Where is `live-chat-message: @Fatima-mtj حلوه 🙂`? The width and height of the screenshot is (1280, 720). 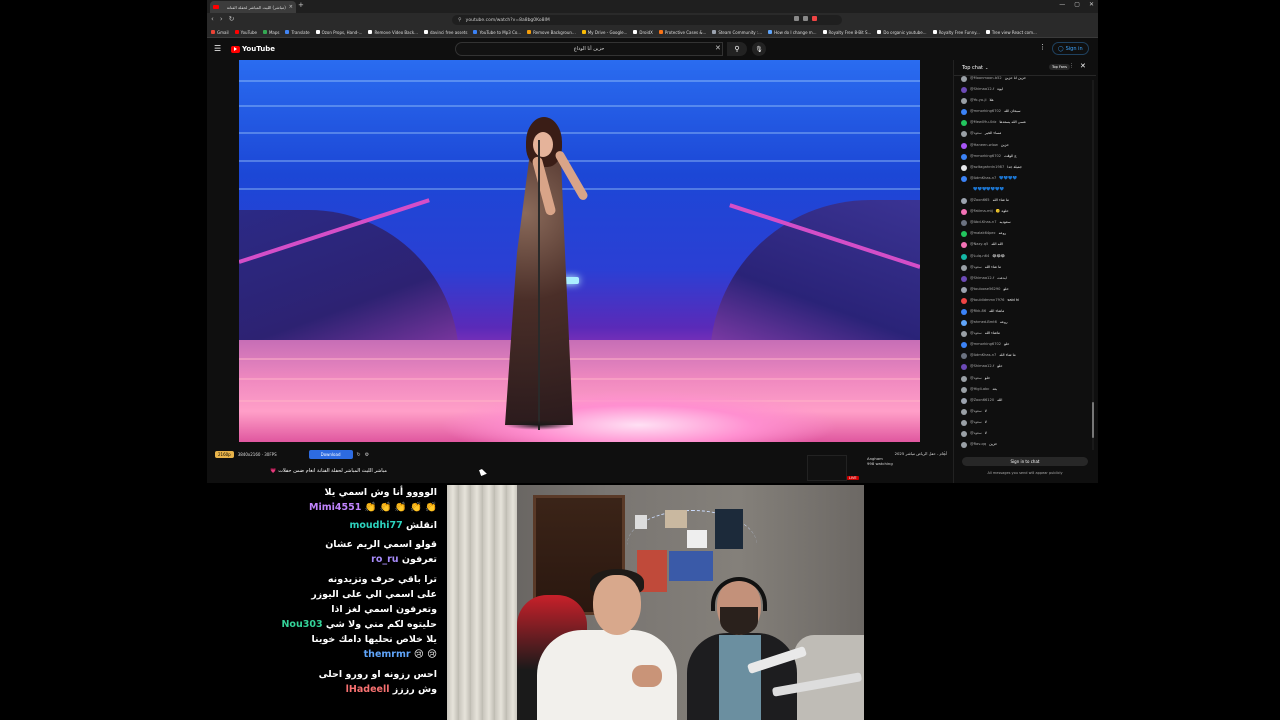 live-chat-message: @Fatima-mtj حلوه 🙂 is located at coordinates (1026, 214).